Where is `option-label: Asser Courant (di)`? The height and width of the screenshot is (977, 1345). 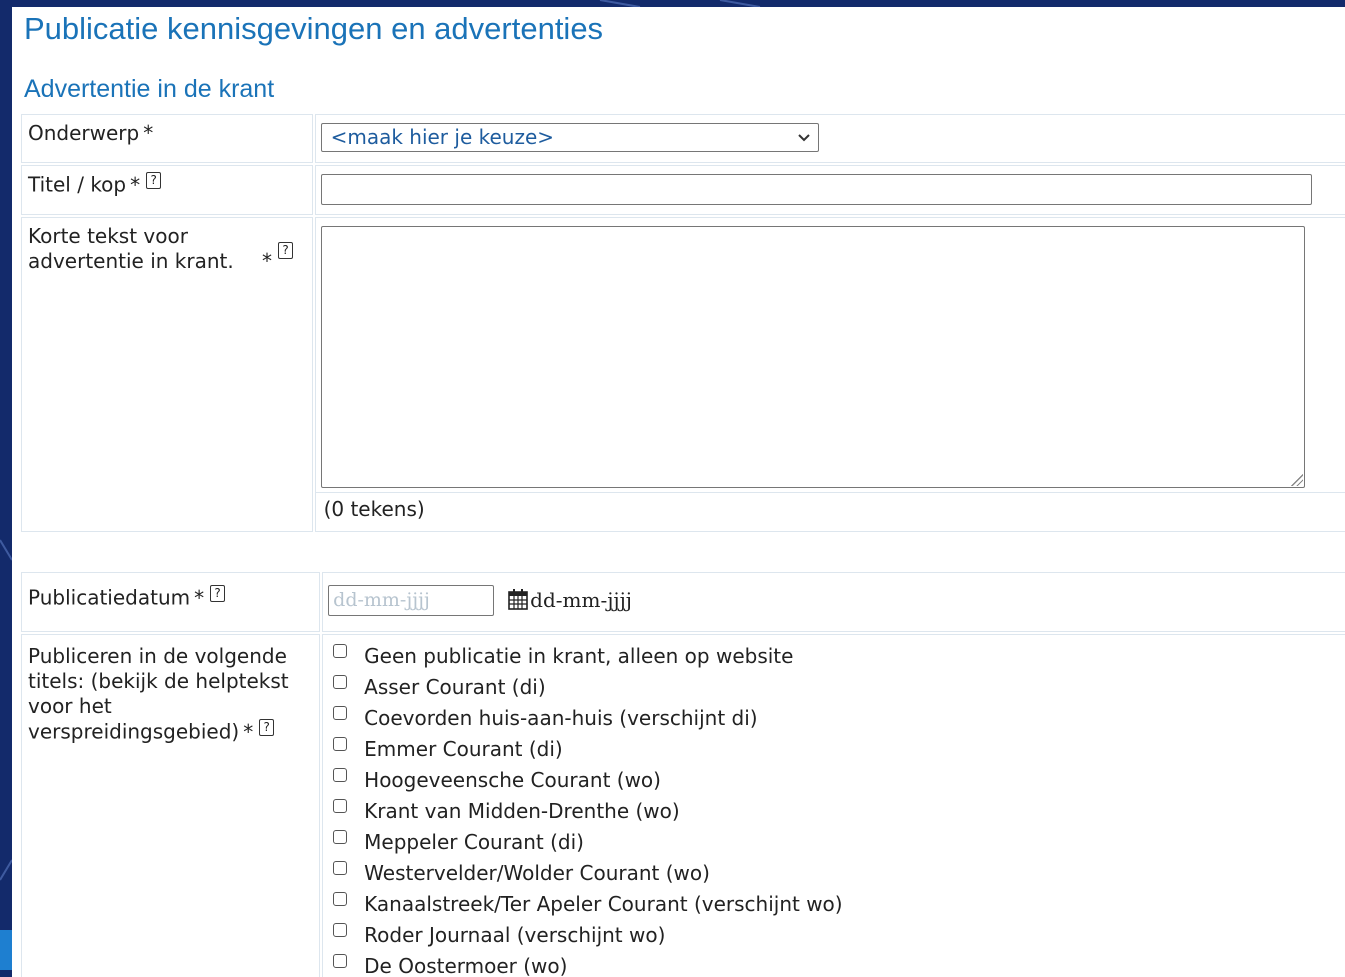 option-label: Asser Courant (di) is located at coordinates (455, 687).